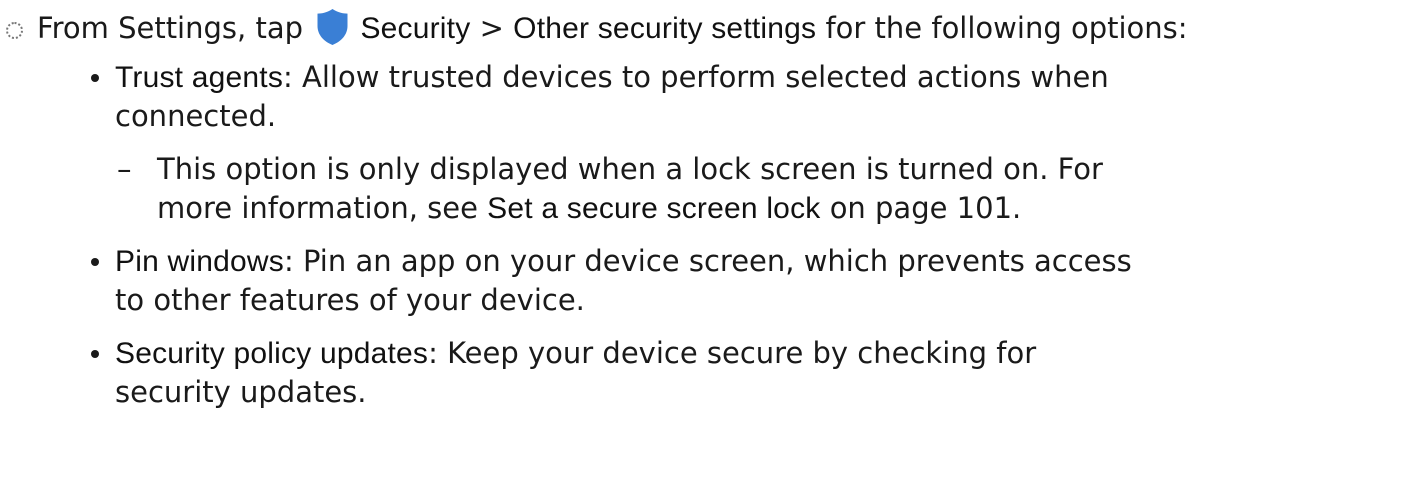  I want to click on other-security-settings-label: Other security settings, so click(665, 28).